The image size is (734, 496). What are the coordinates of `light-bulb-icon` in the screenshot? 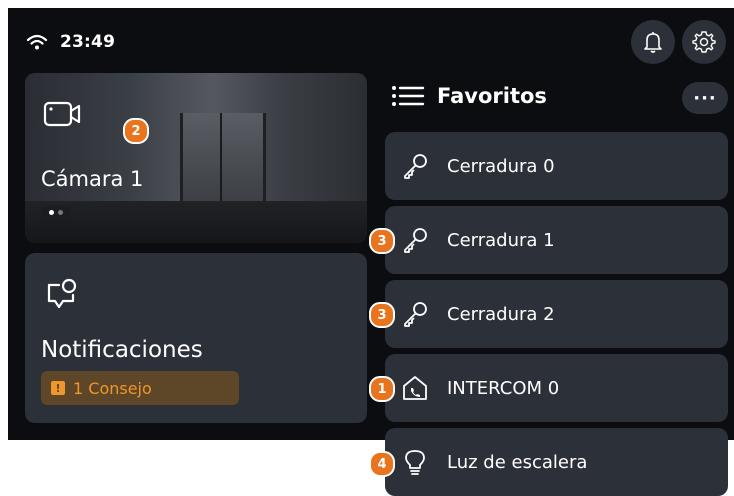 It's located at (415, 462).